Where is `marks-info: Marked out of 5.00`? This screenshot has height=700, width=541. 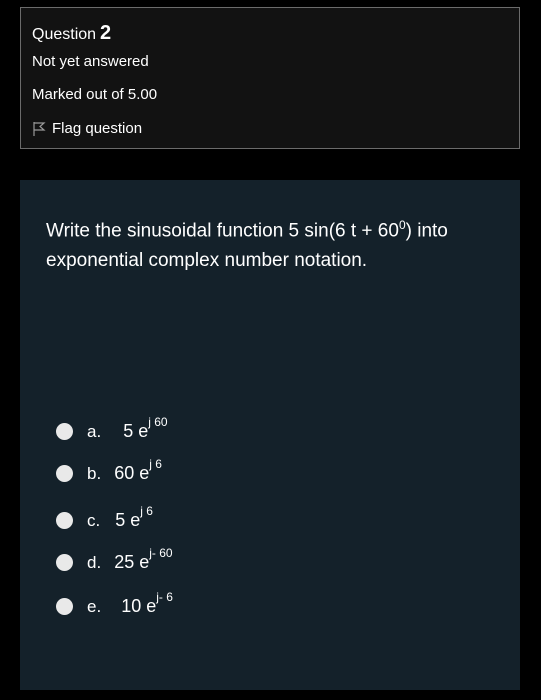
marks-info: Marked out of 5.00 is located at coordinates (95, 94).